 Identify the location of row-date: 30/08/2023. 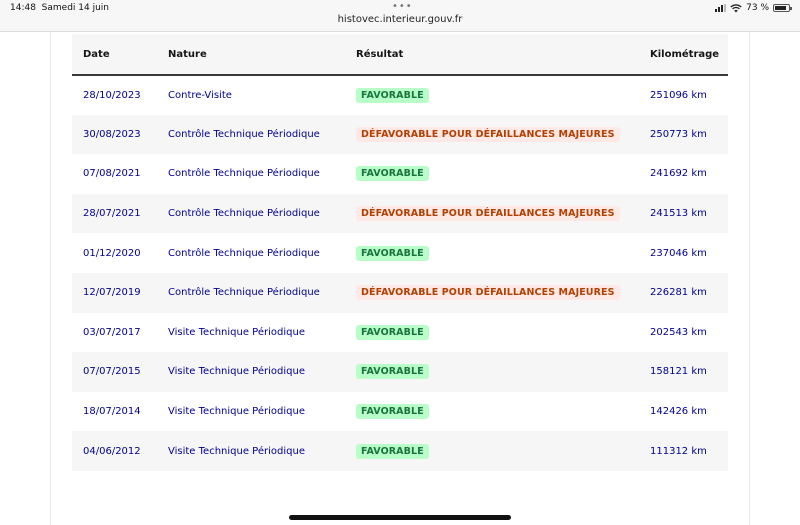
(112, 134).